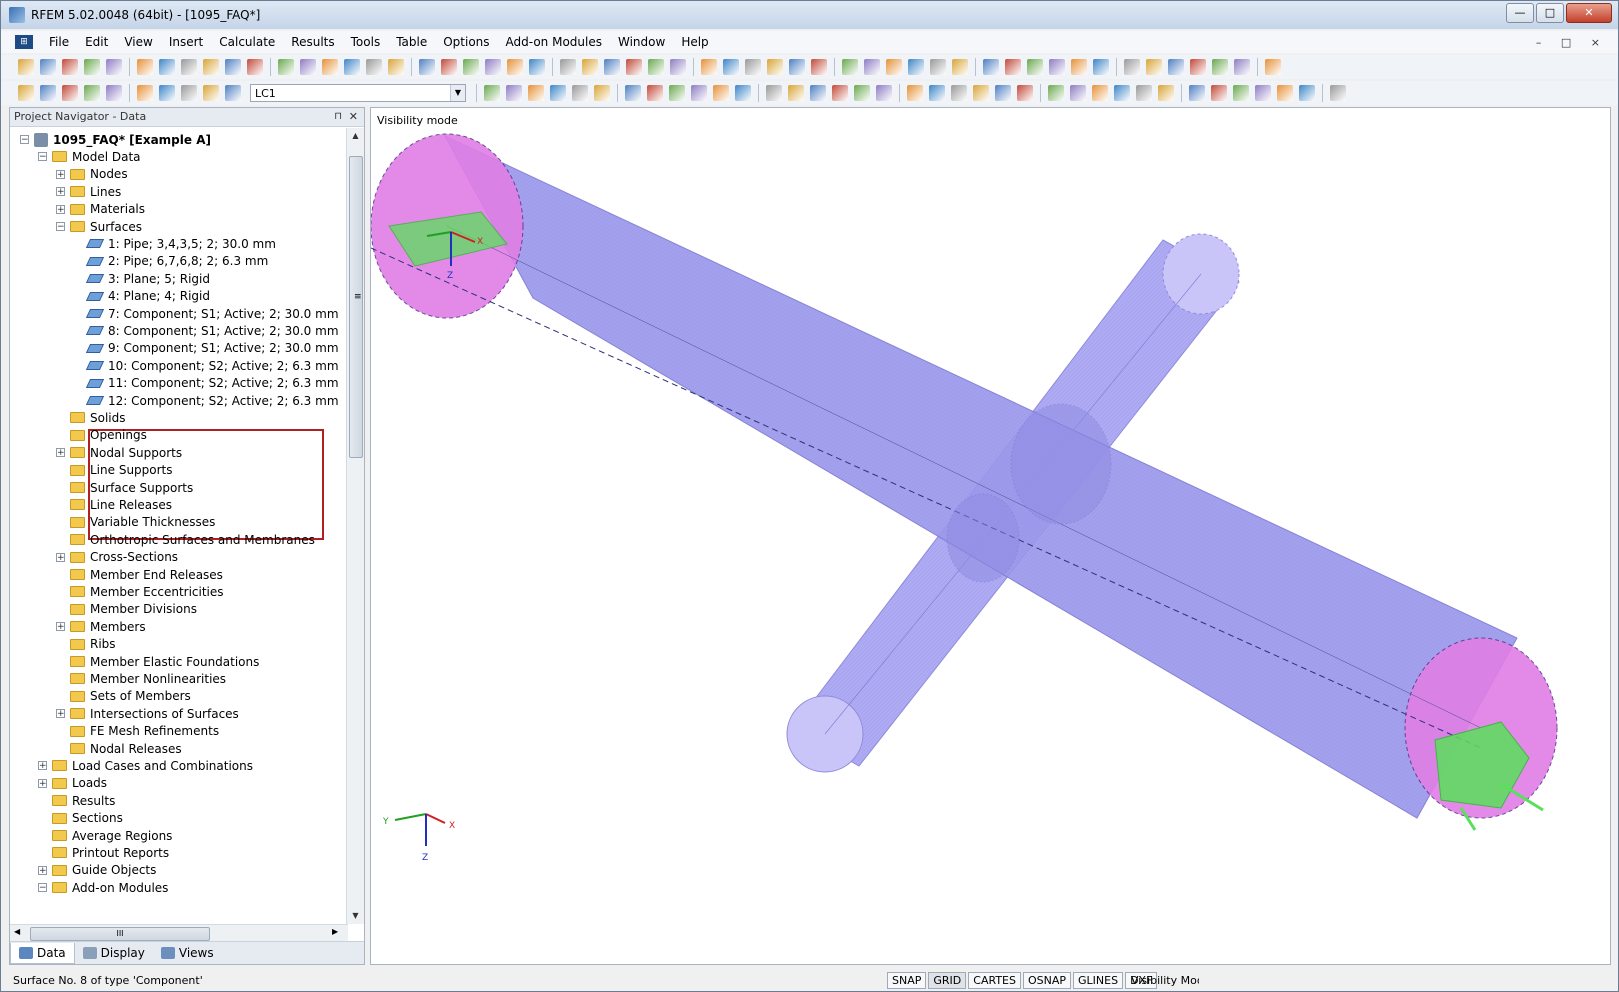 This screenshot has height=992, width=1619. What do you see at coordinates (24, 42) in the screenshot?
I see `rfem-logo-icon: ⊞` at bounding box center [24, 42].